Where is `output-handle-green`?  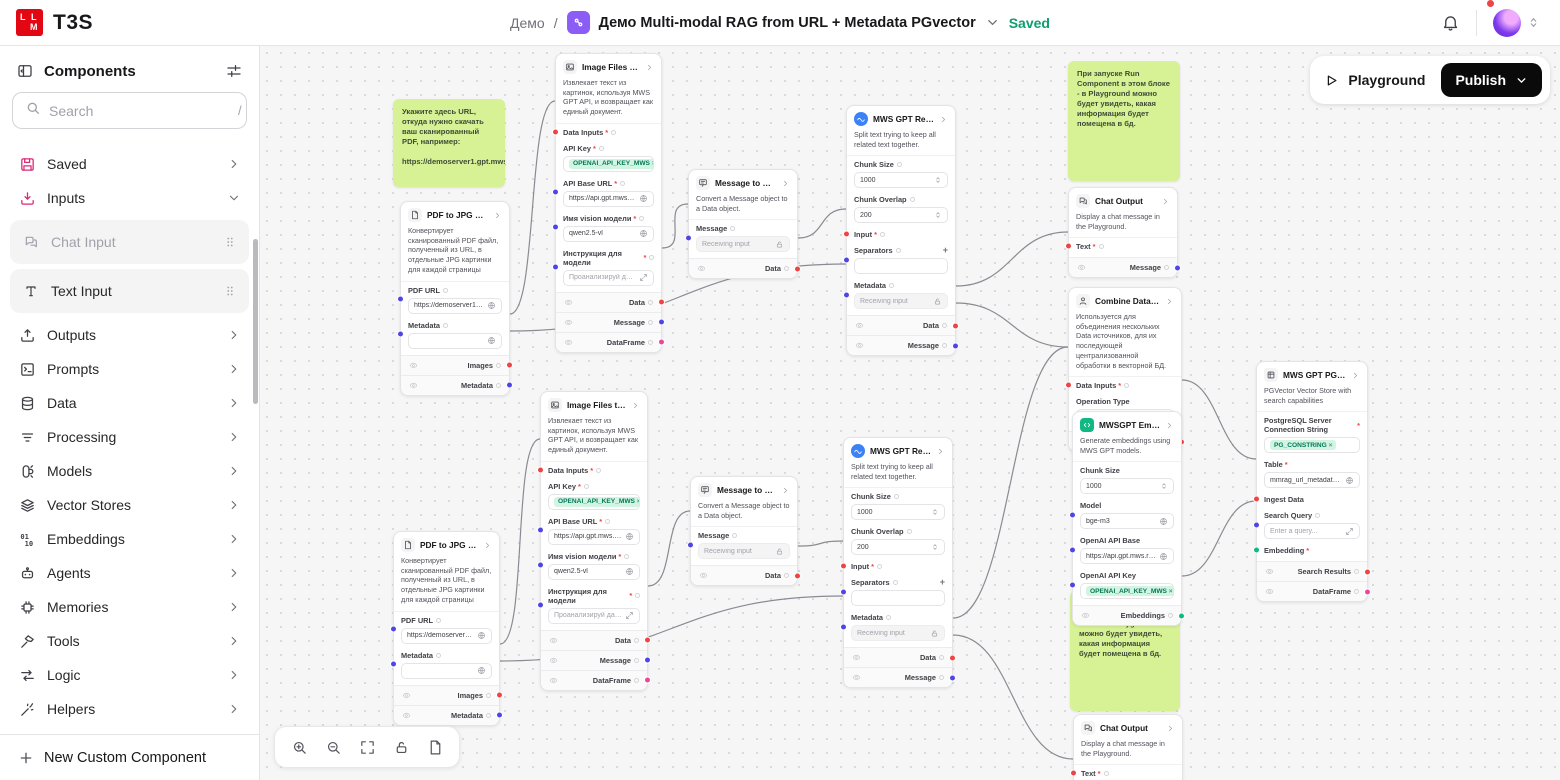 output-handle-green is located at coordinates (1181, 616).